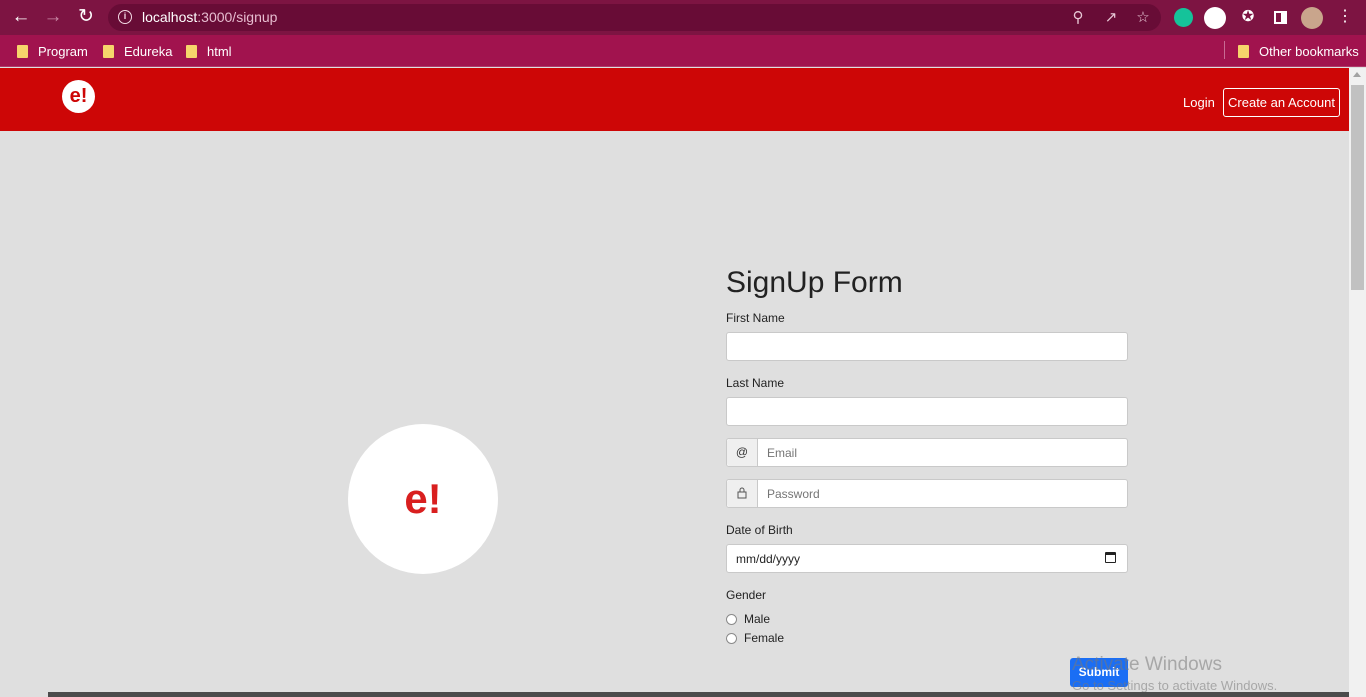 This screenshot has height=697, width=1366. Describe the element at coordinates (1280, 18) in the screenshot. I see `side-panel-icon` at that location.